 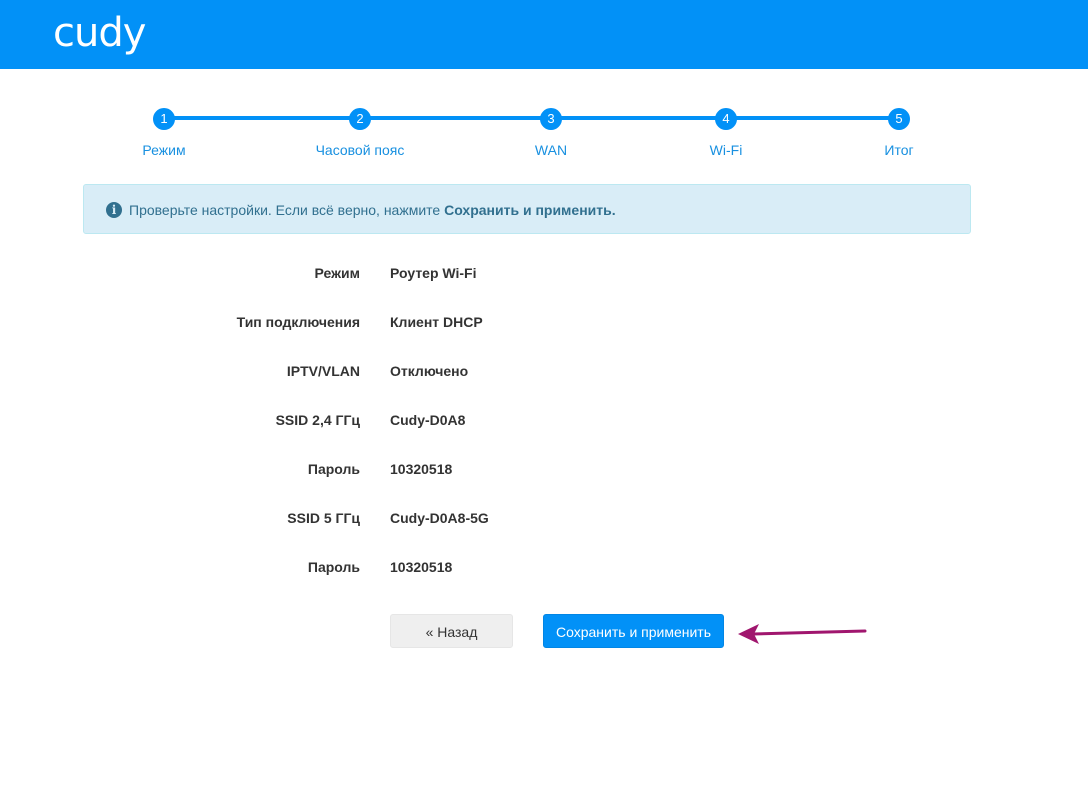 I want to click on row-label: SSID 5 ГГц, so click(x=323, y=518).